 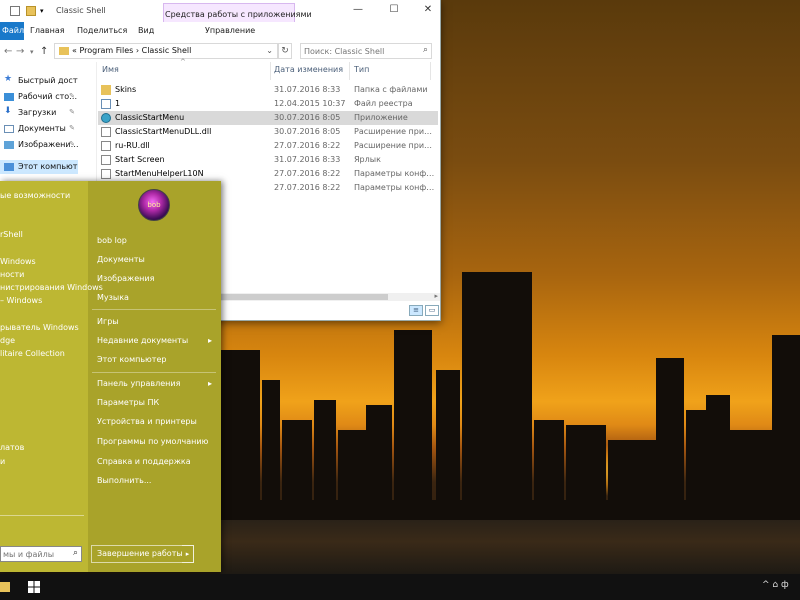 What do you see at coordinates (39, 167) in the screenshot?
I see `nav-this-pc: Этот компьютер` at bounding box center [39, 167].